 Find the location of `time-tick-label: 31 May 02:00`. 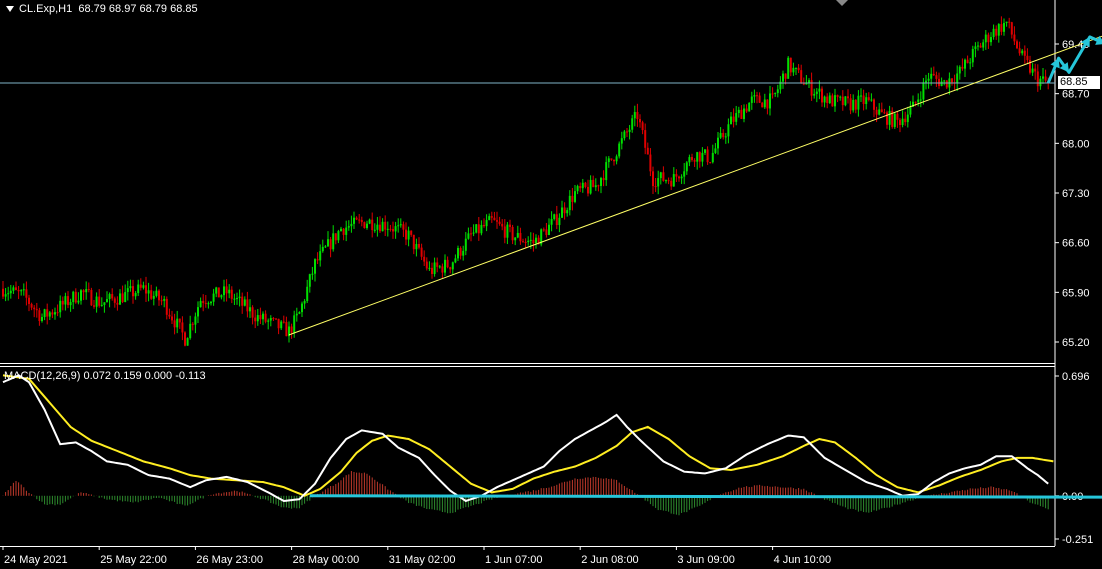

time-tick-label: 31 May 02:00 is located at coordinates (422, 560).